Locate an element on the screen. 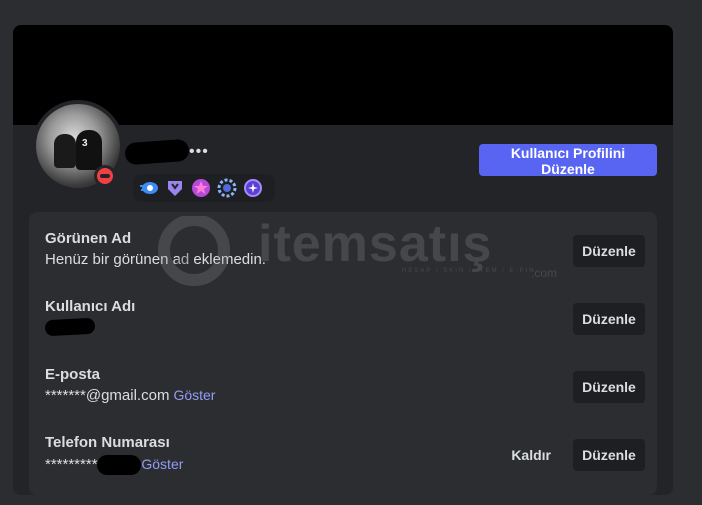 The width and height of the screenshot is (702, 505). field-value: Henüz bir görünen ad eklemedin. is located at coordinates (155, 259).